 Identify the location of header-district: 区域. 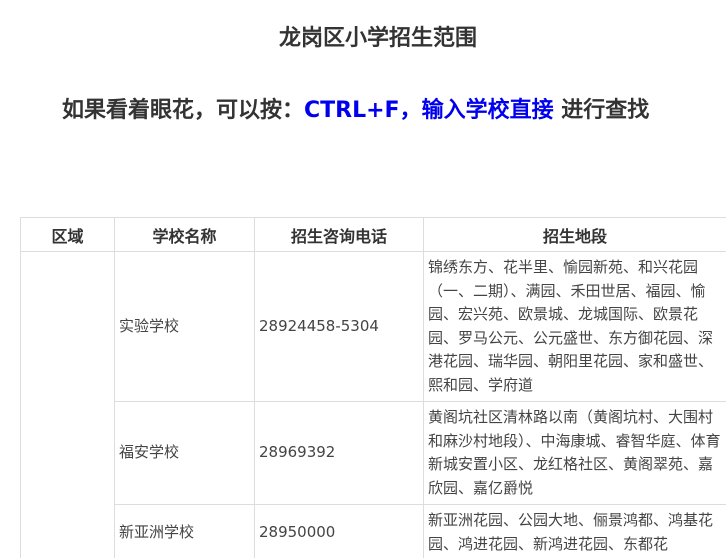
(67, 234).